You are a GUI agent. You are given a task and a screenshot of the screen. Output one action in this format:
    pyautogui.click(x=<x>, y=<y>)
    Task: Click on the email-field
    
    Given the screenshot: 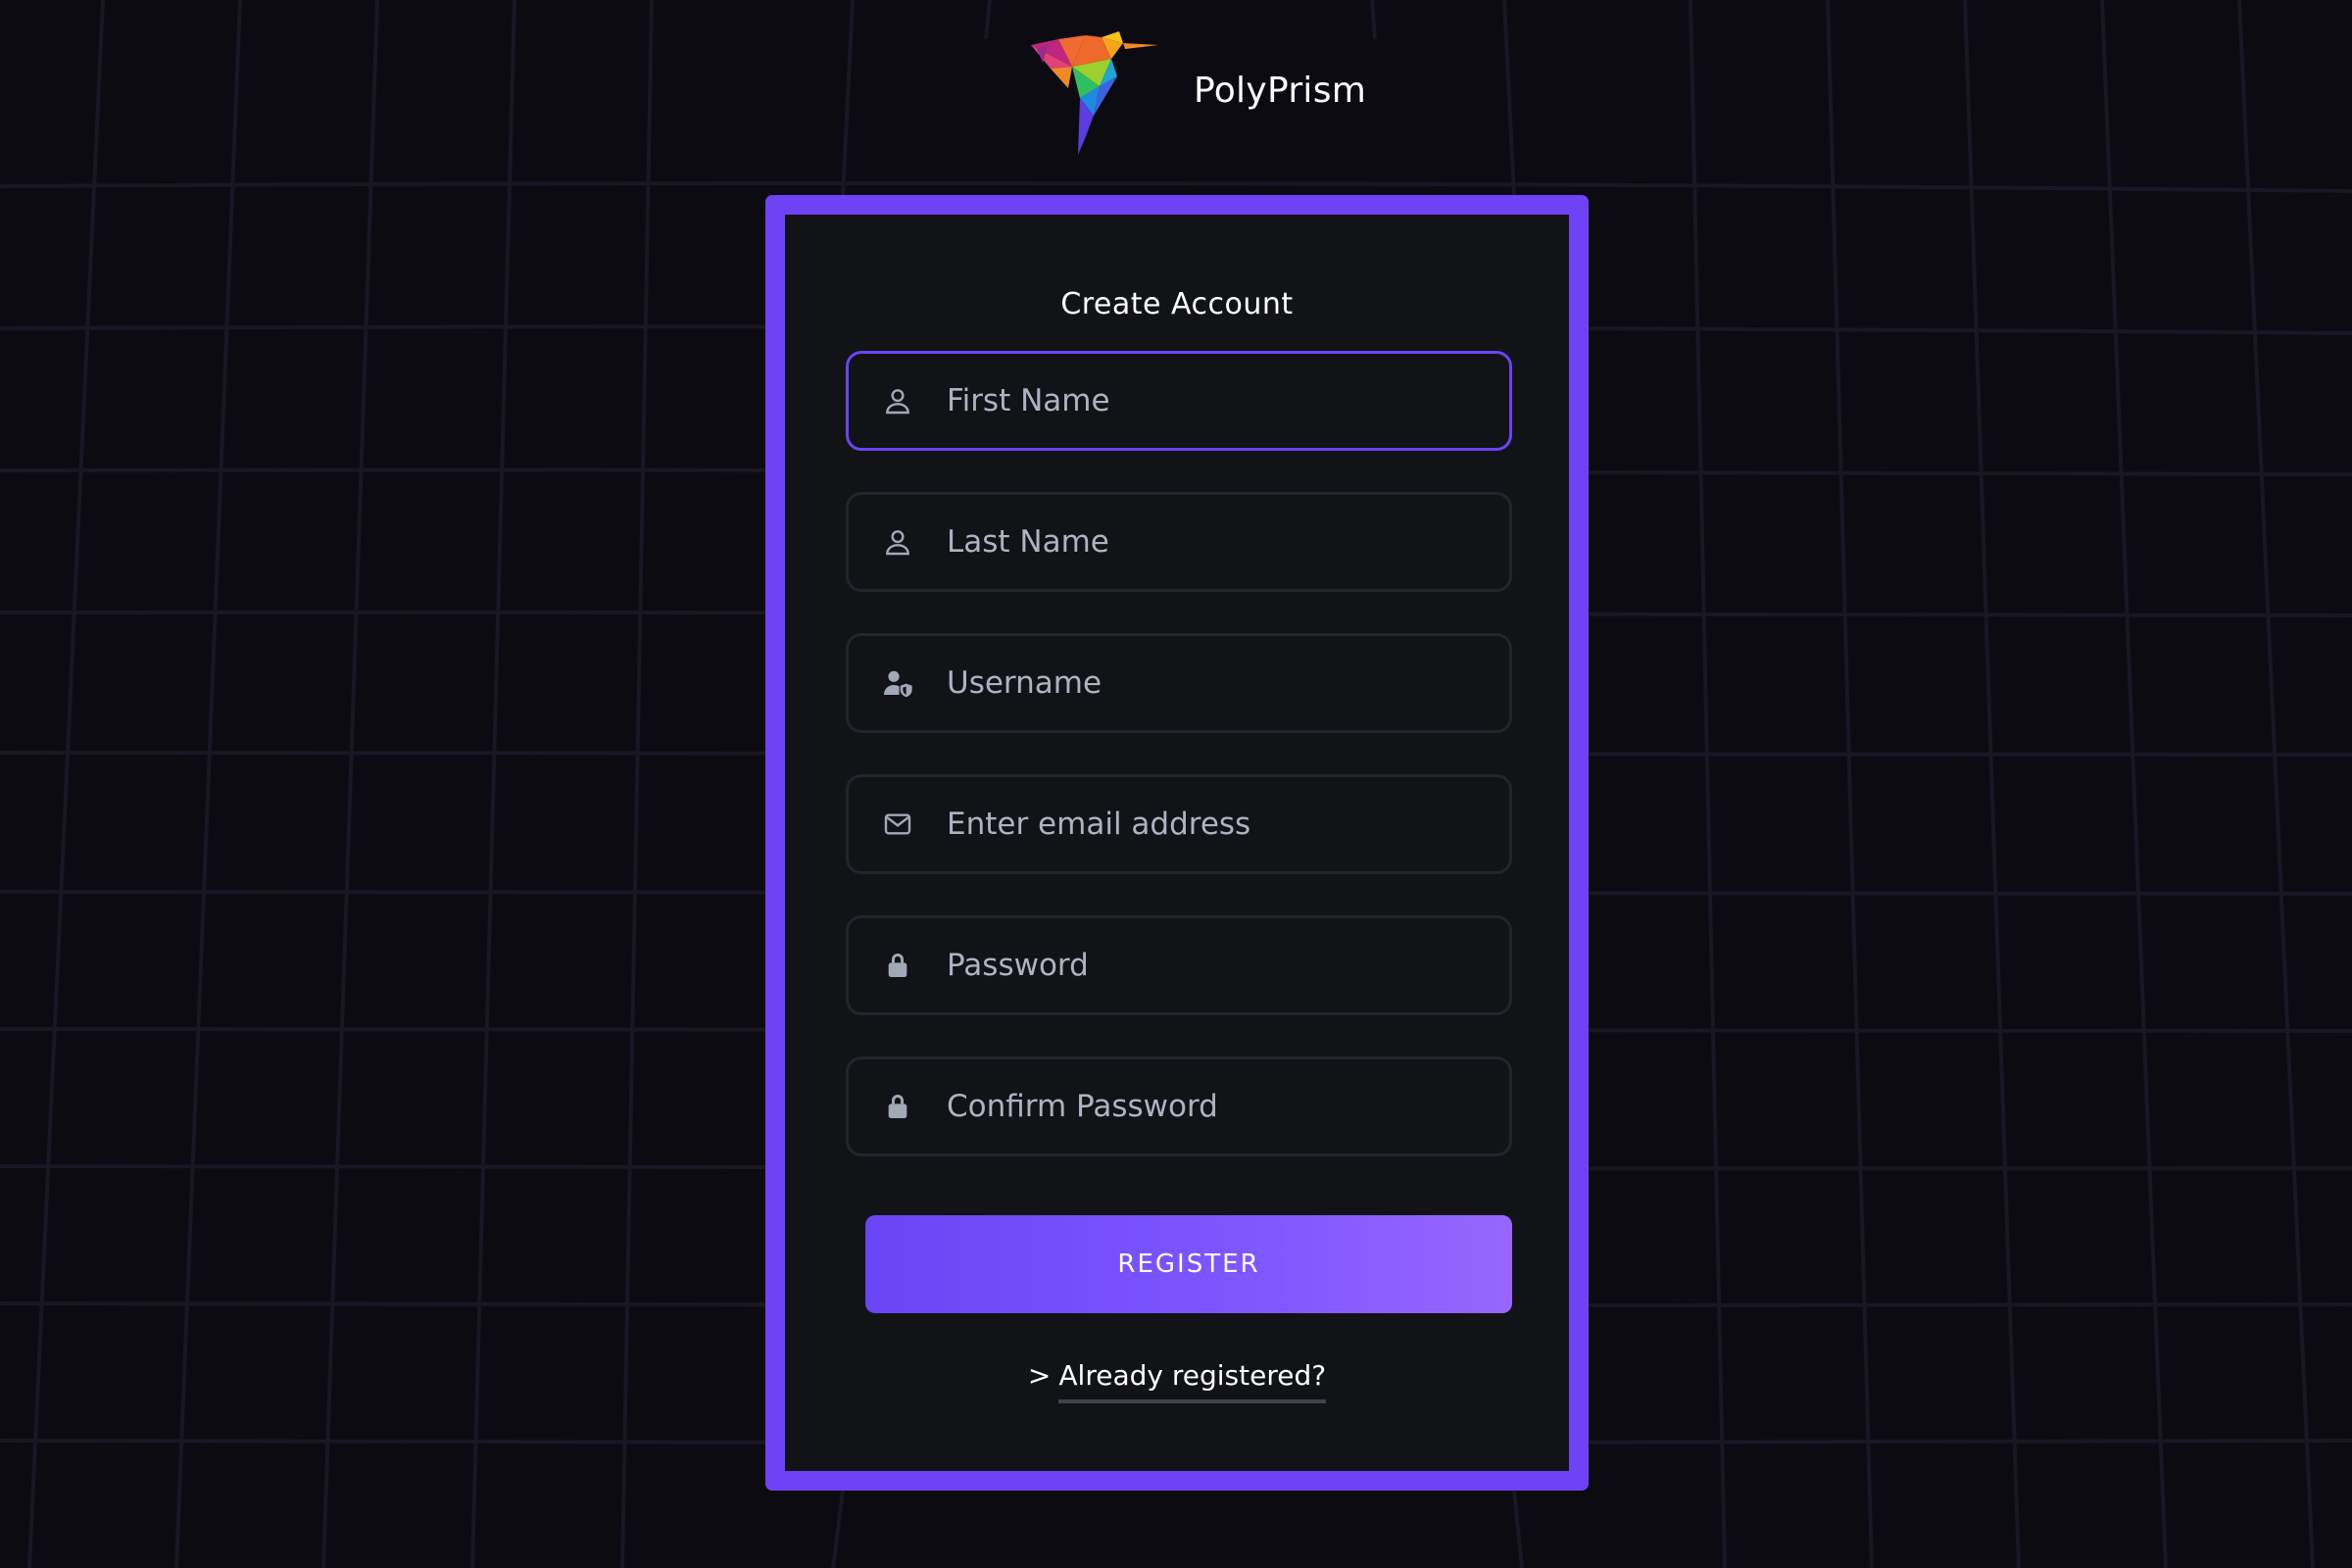 What is the action you would take?
    pyautogui.click(x=1179, y=824)
    